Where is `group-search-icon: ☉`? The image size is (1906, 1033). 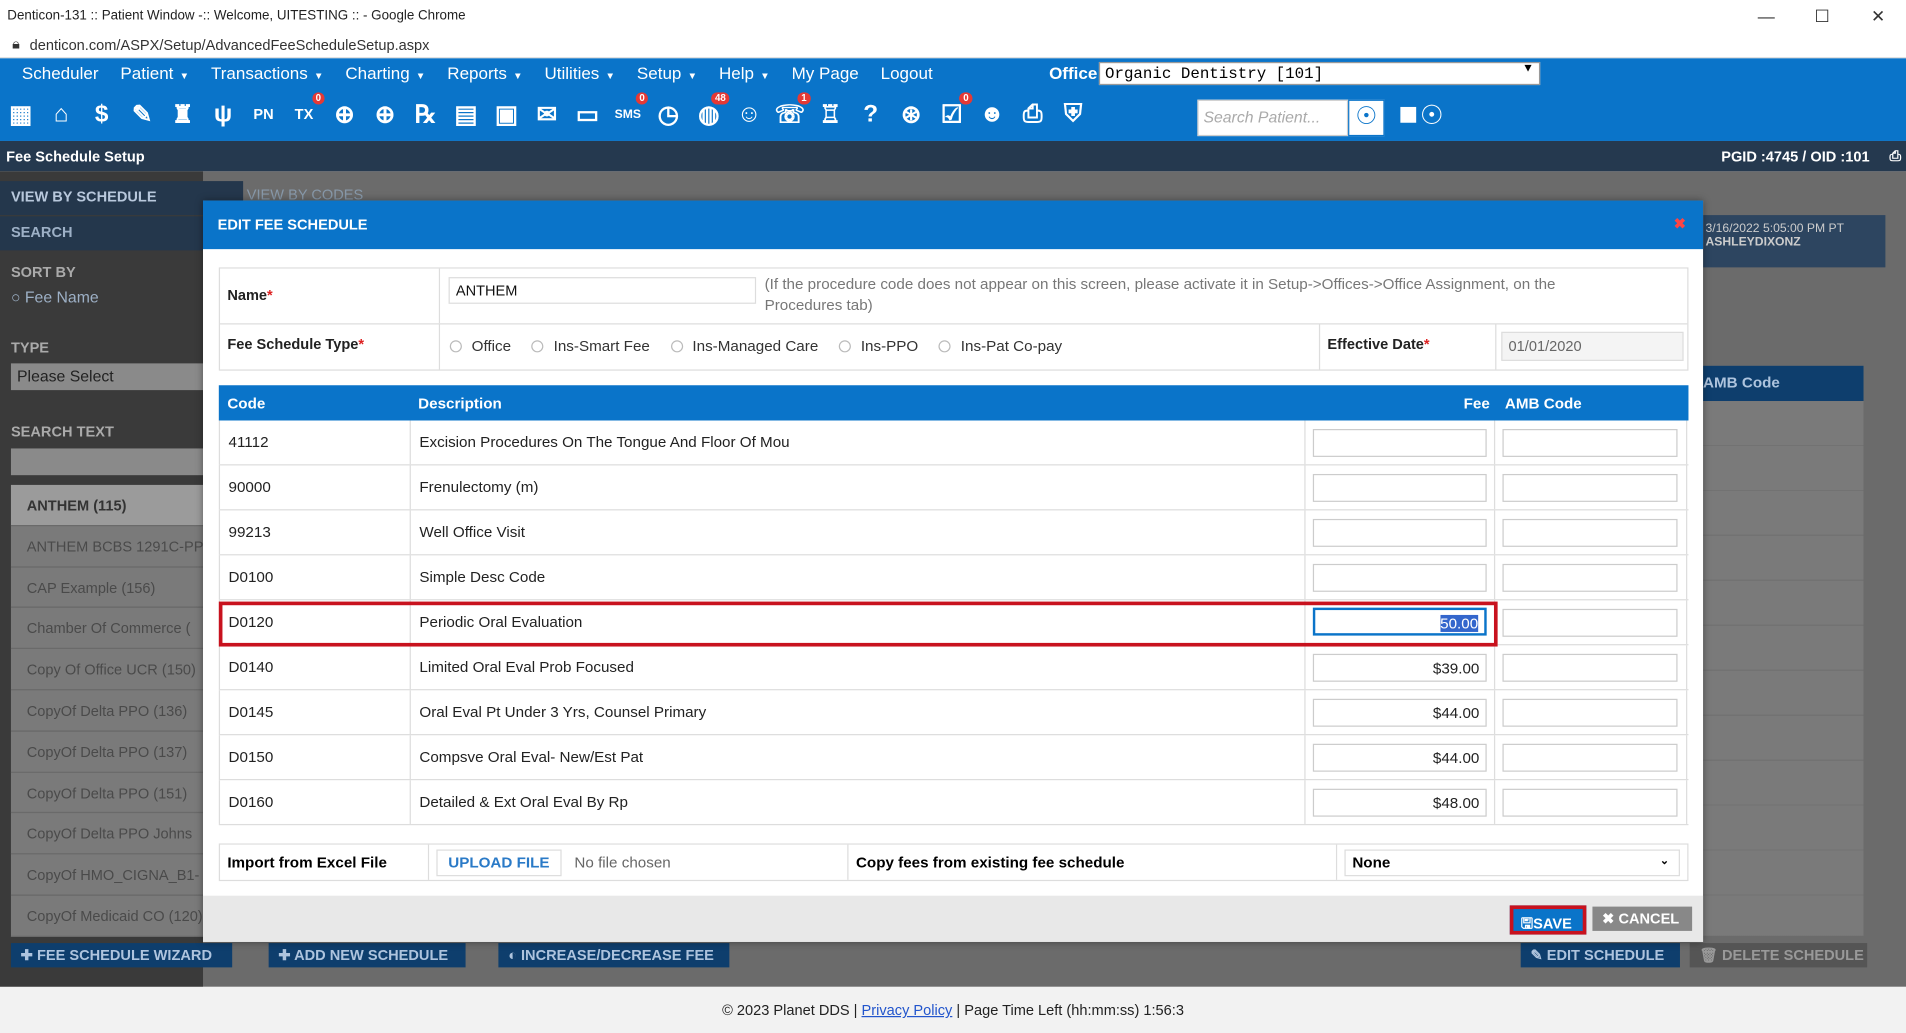 group-search-icon: ☉ is located at coordinates (1432, 116).